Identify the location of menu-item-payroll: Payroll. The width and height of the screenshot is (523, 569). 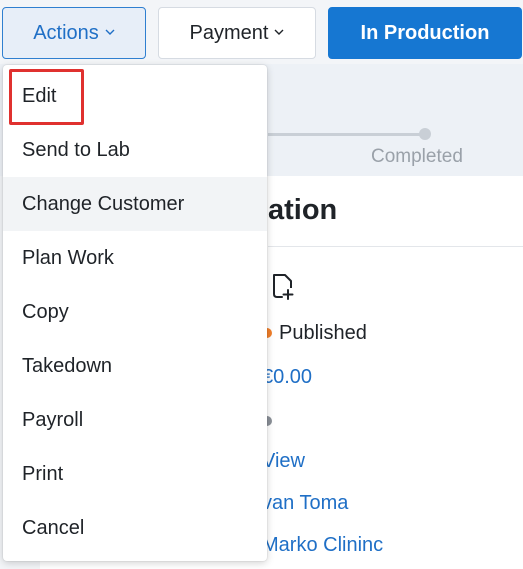
(135, 420).